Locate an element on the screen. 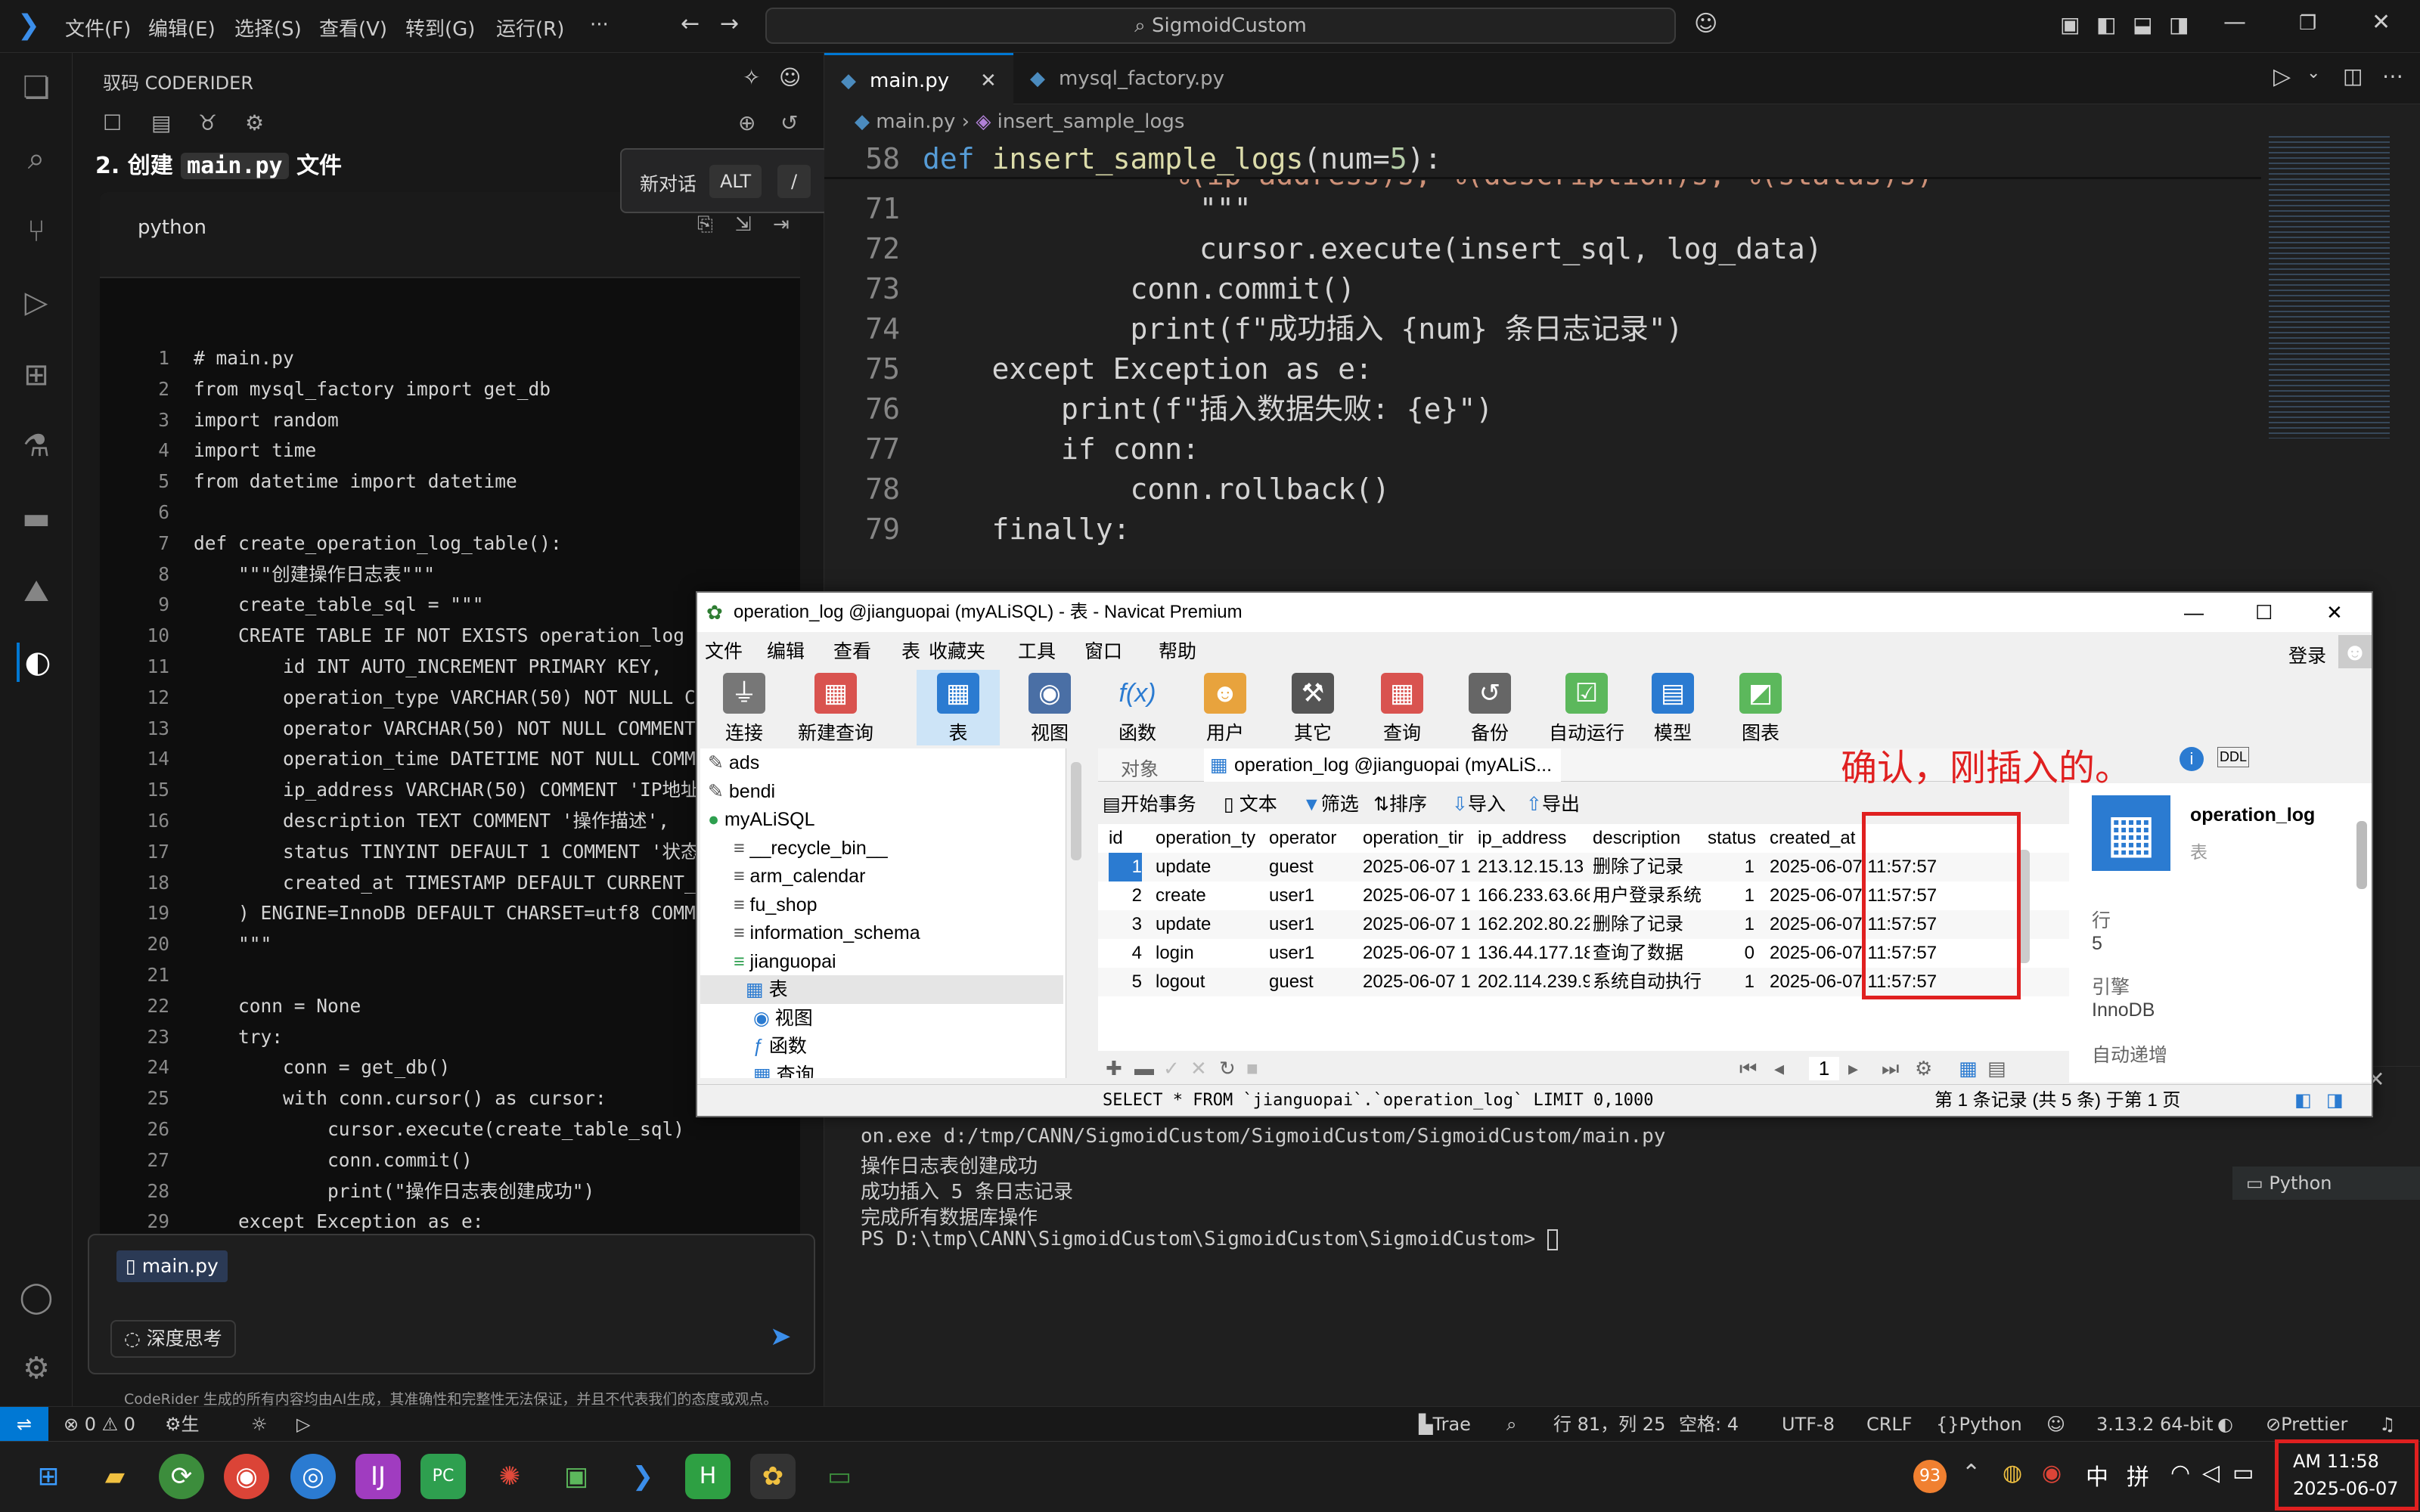 The width and height of the screenshot is (2420, 1512). hbuilder-icon: H is located at coordinates (708, 1476).